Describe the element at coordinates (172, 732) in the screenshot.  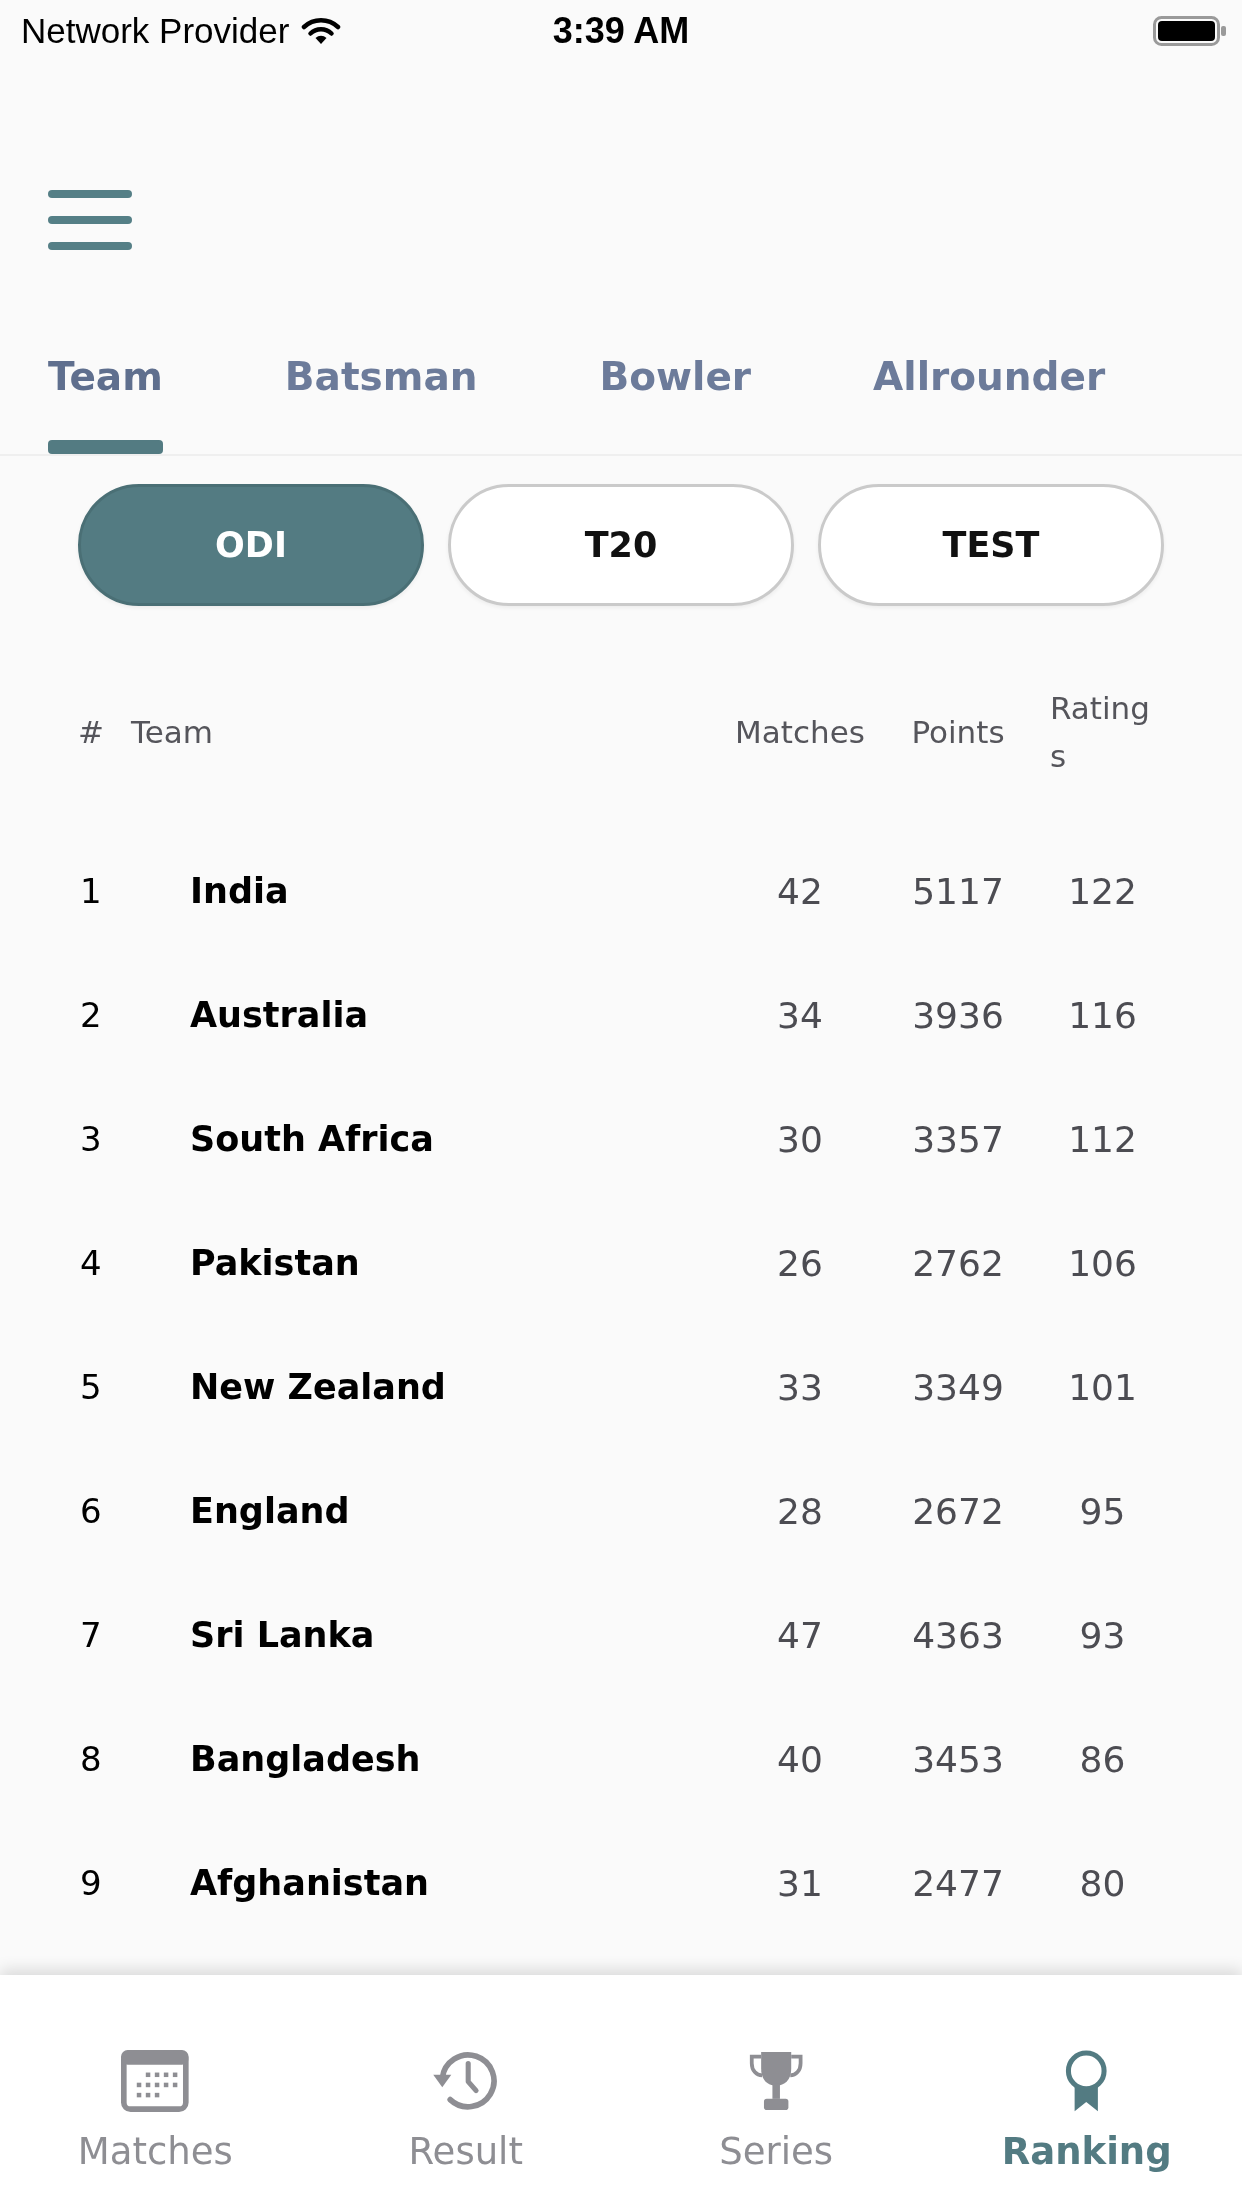
I see `column-header: Team` at that location.